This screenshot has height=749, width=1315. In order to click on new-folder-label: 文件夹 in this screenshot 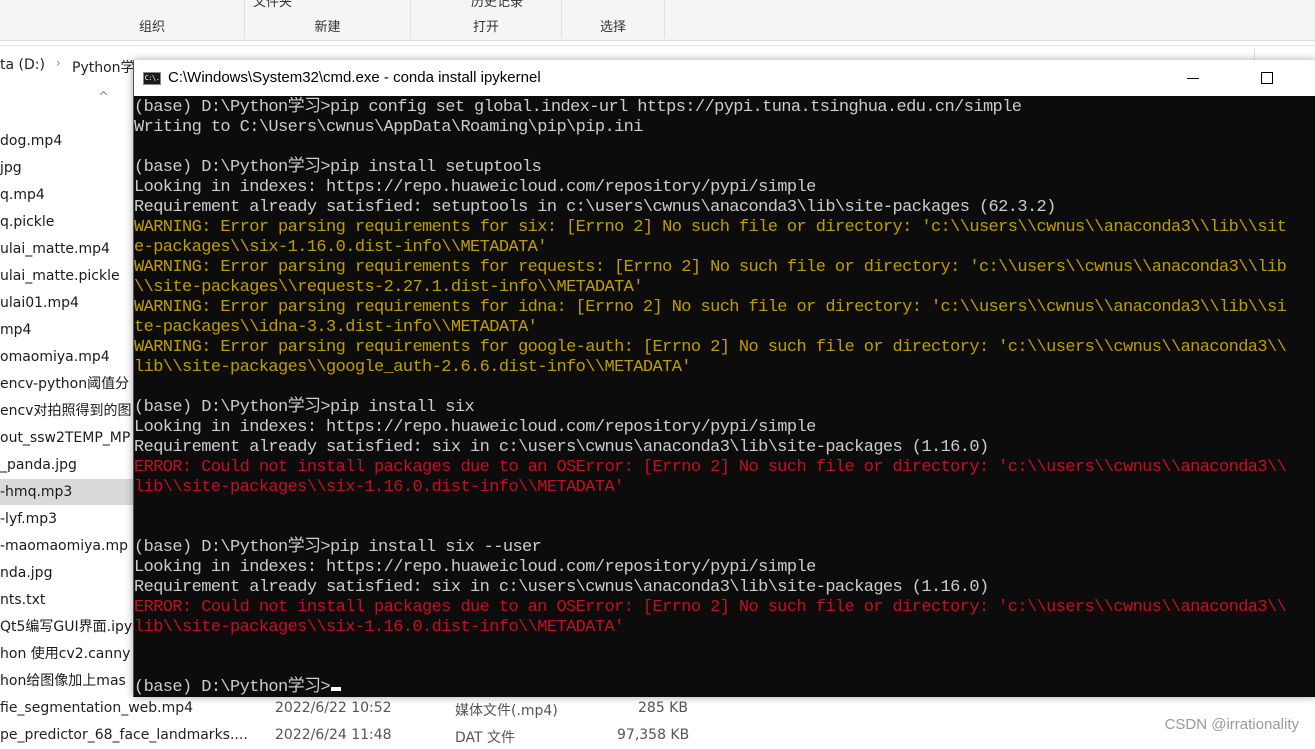, I will do `click(272, 5)`.